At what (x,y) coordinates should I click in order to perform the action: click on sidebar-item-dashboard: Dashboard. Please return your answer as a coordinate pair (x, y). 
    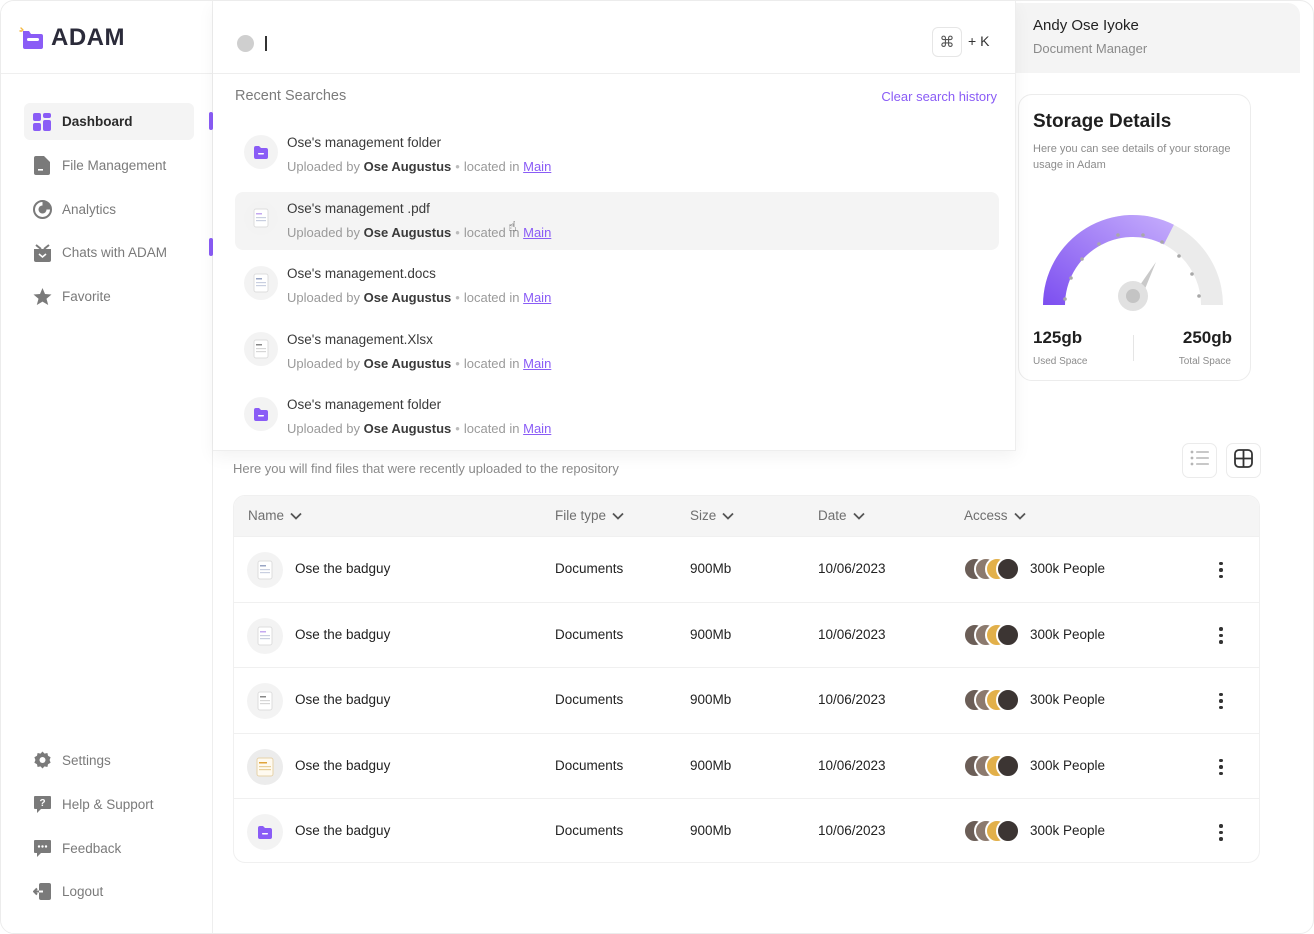
    Looking at the image, I should click on (109, 121).